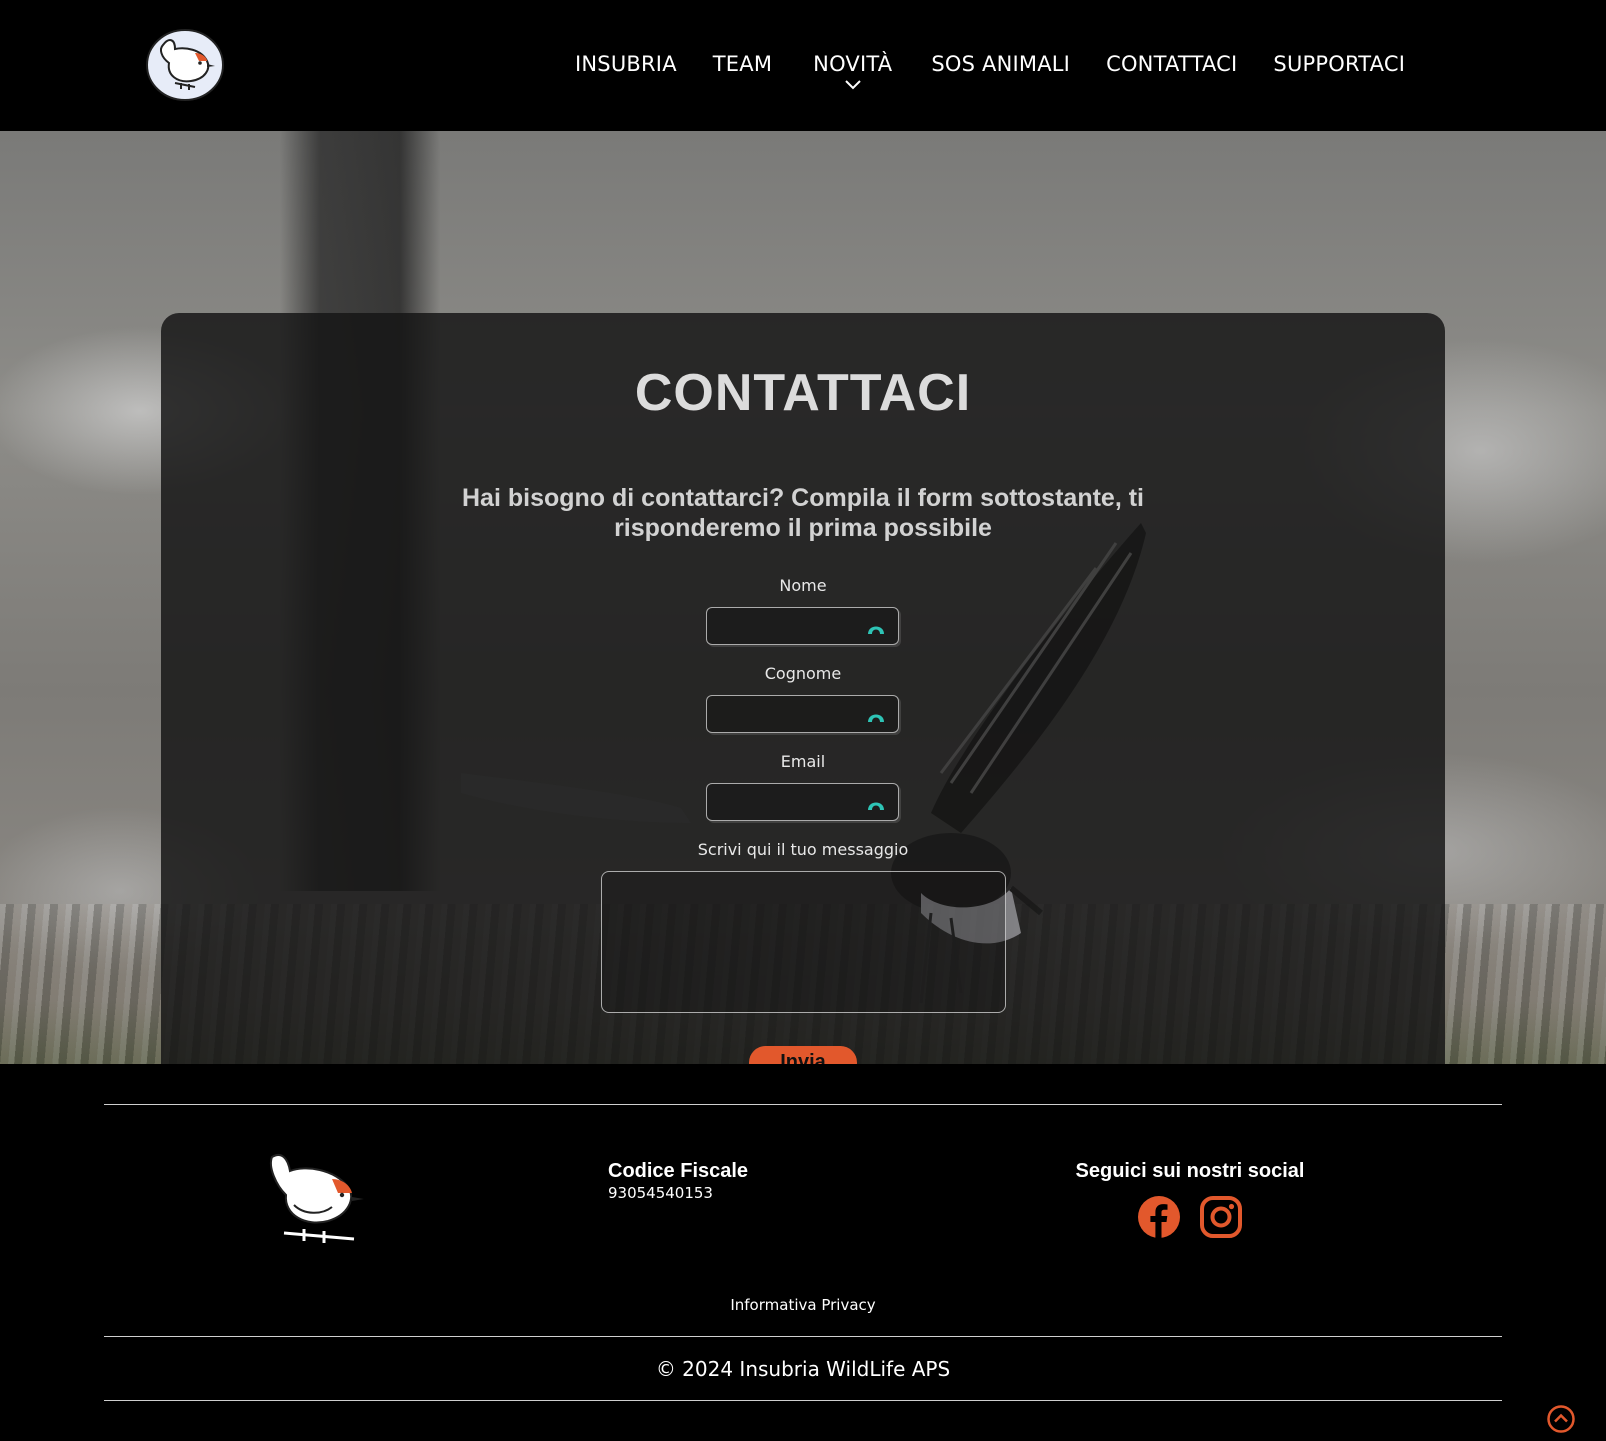  I want to click on nav-item-team: TEAM, so click(742, 64).